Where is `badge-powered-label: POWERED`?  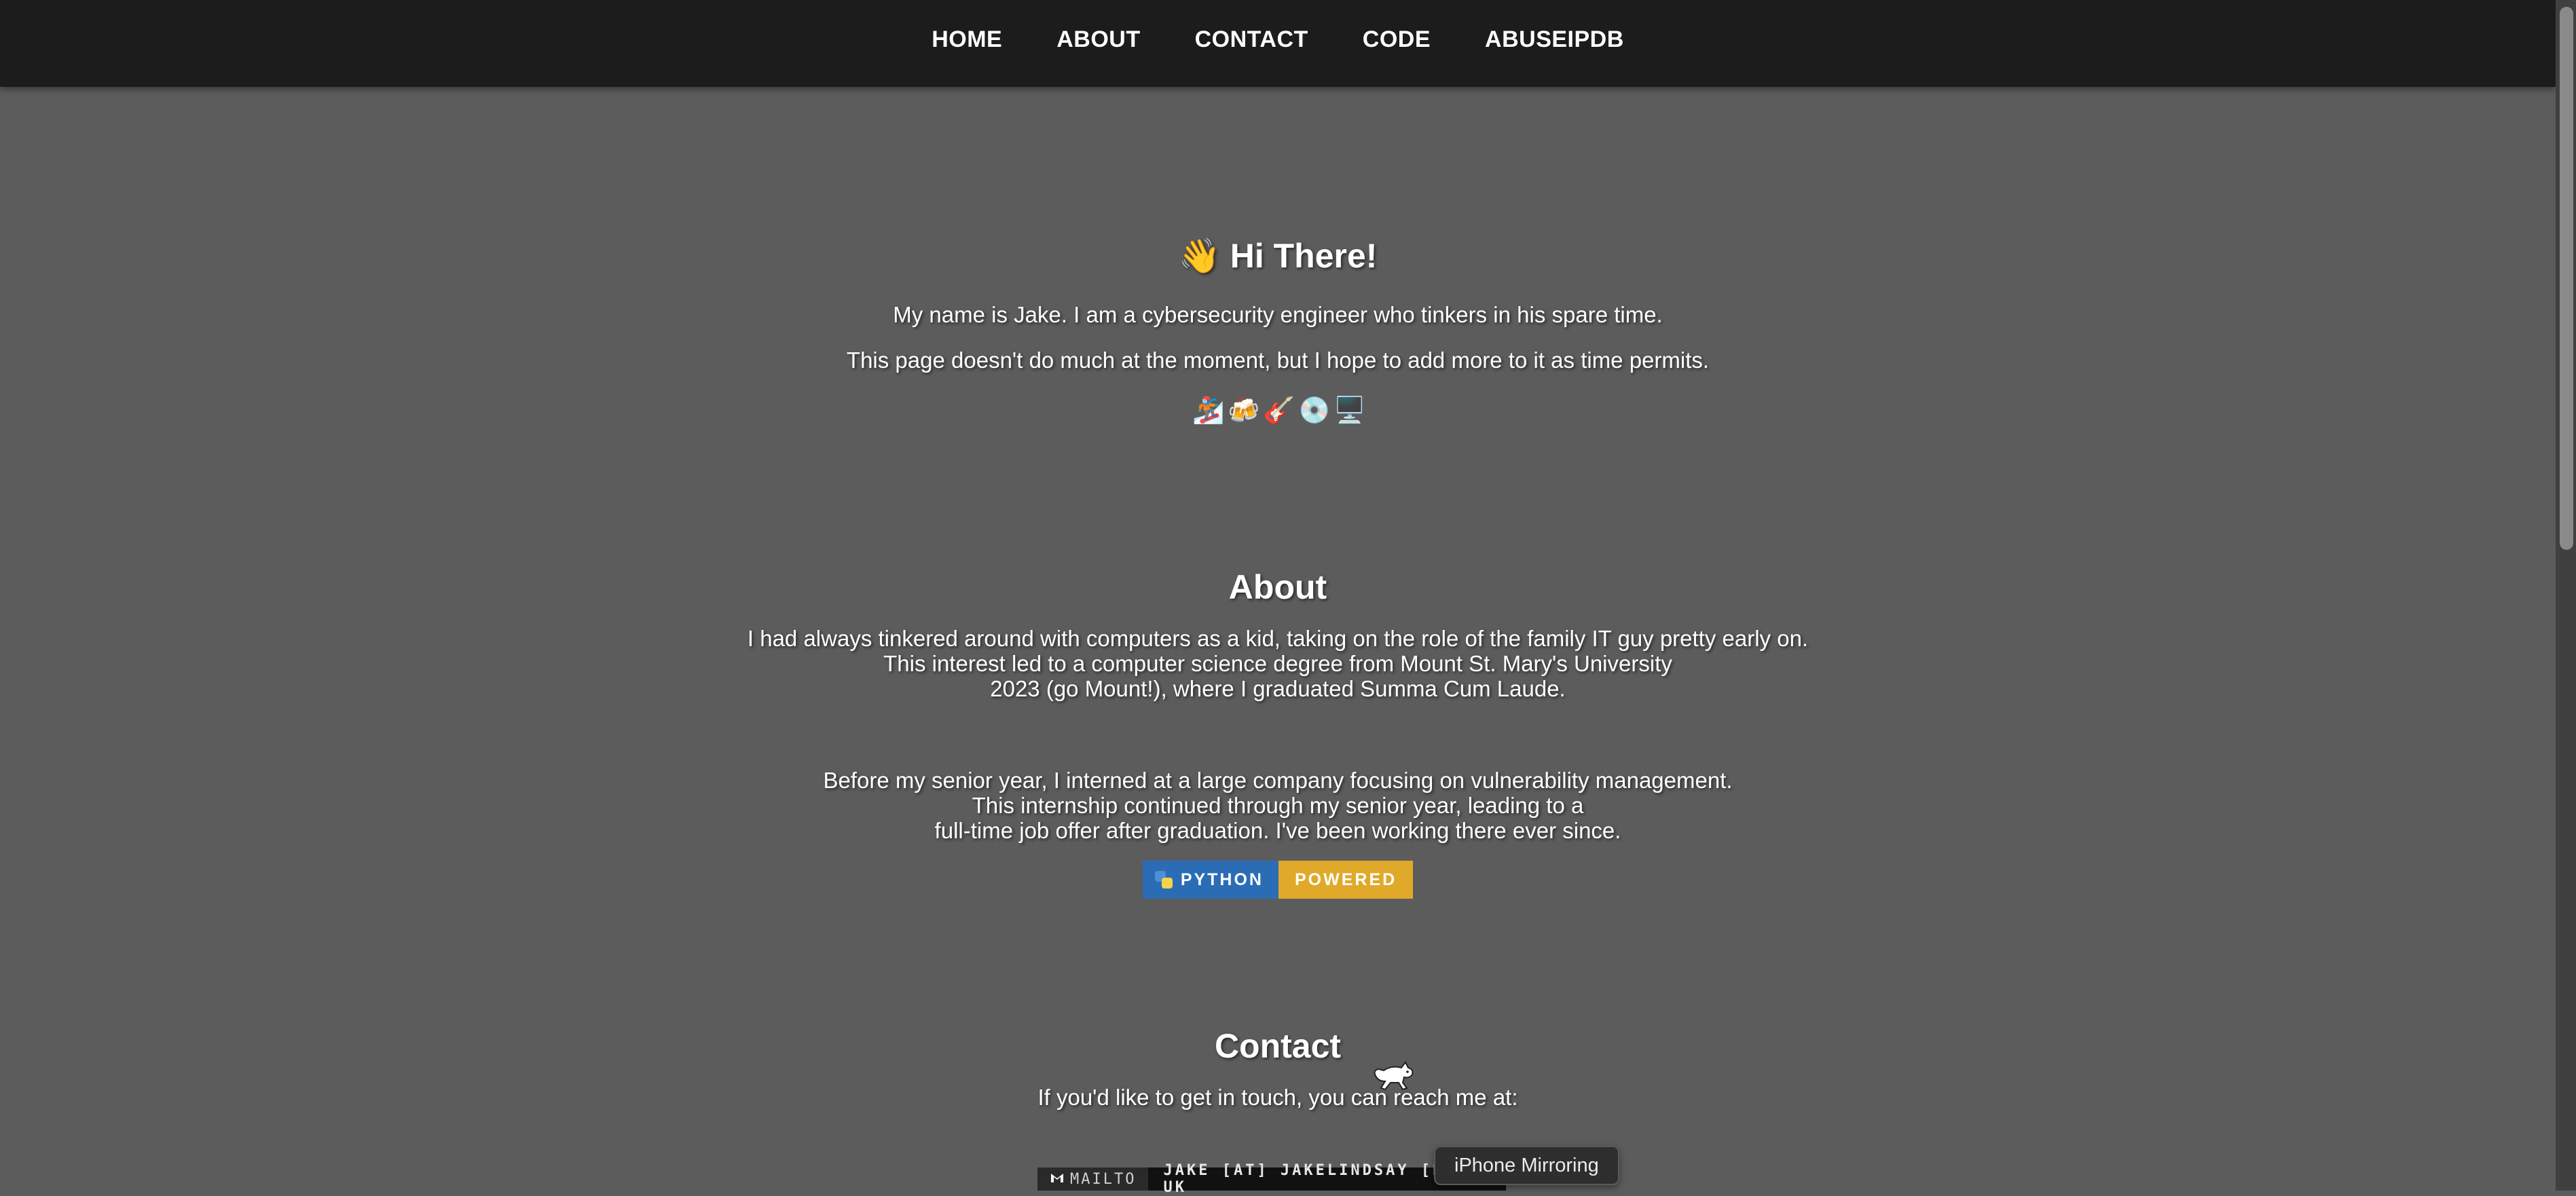 badge-powered-label: POWERED is located at coordinates (1346, 879).